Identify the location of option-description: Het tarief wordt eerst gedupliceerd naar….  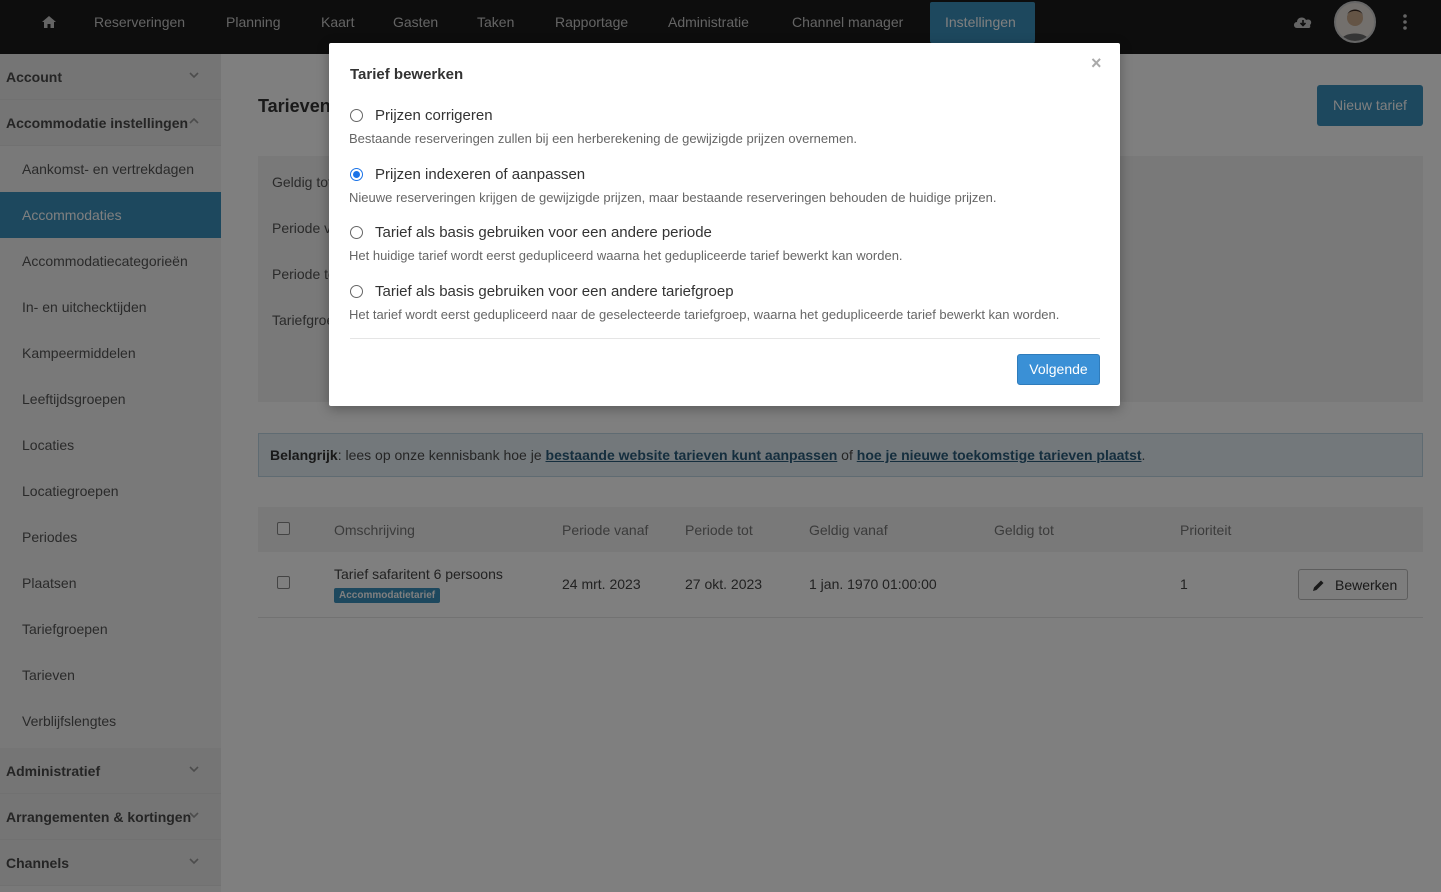
(704, 314).